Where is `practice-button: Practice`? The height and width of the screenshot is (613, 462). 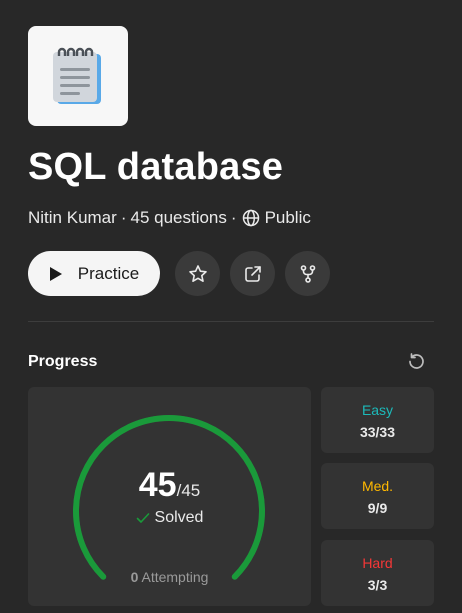
practice-button: Practice is located at coordinates (94, 273).